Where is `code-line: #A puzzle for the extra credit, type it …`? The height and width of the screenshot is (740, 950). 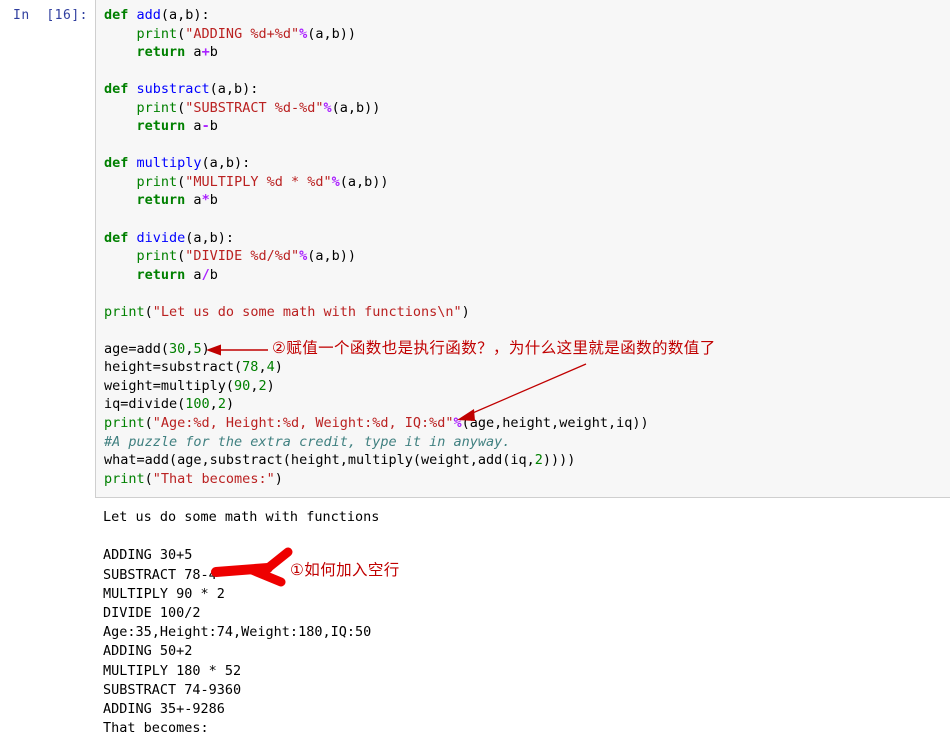 code-line: #A puzzle for the extra credit, type it … is located at coordinates (376, 442).